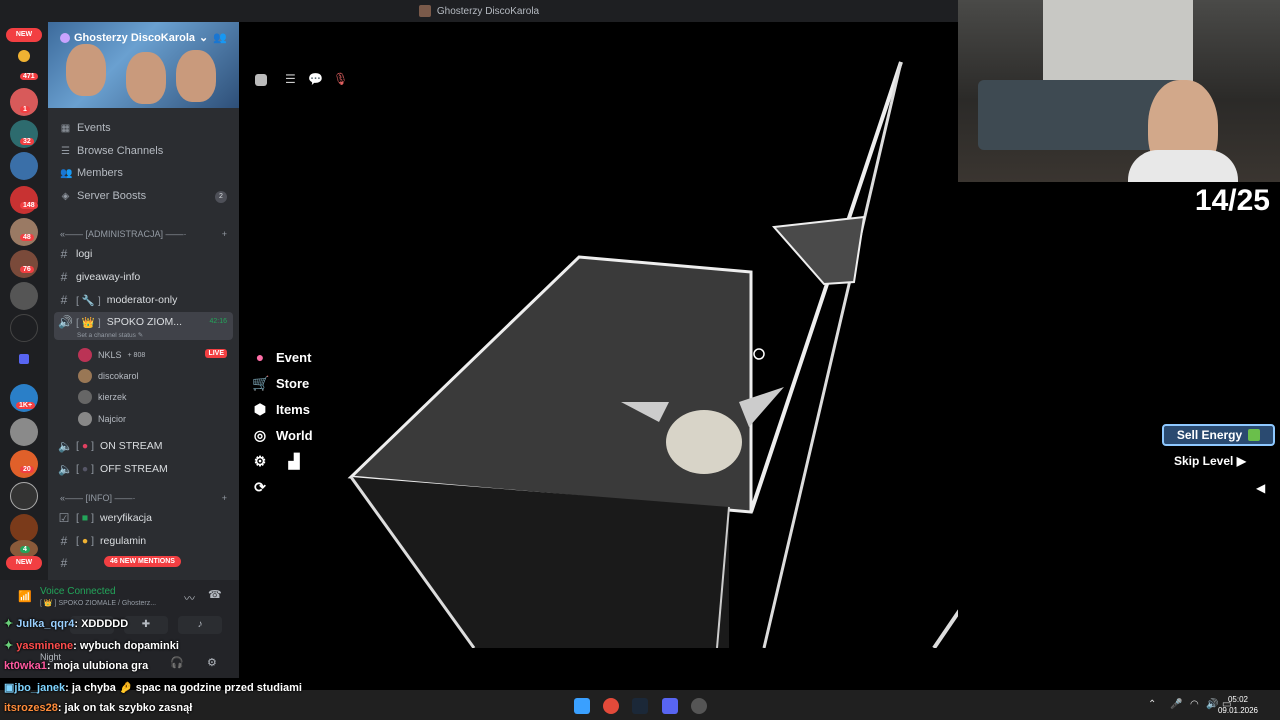  I want to click on server-name-dropdown: Ghosterzy DiscoKarola ⌄, so click(134, 37).